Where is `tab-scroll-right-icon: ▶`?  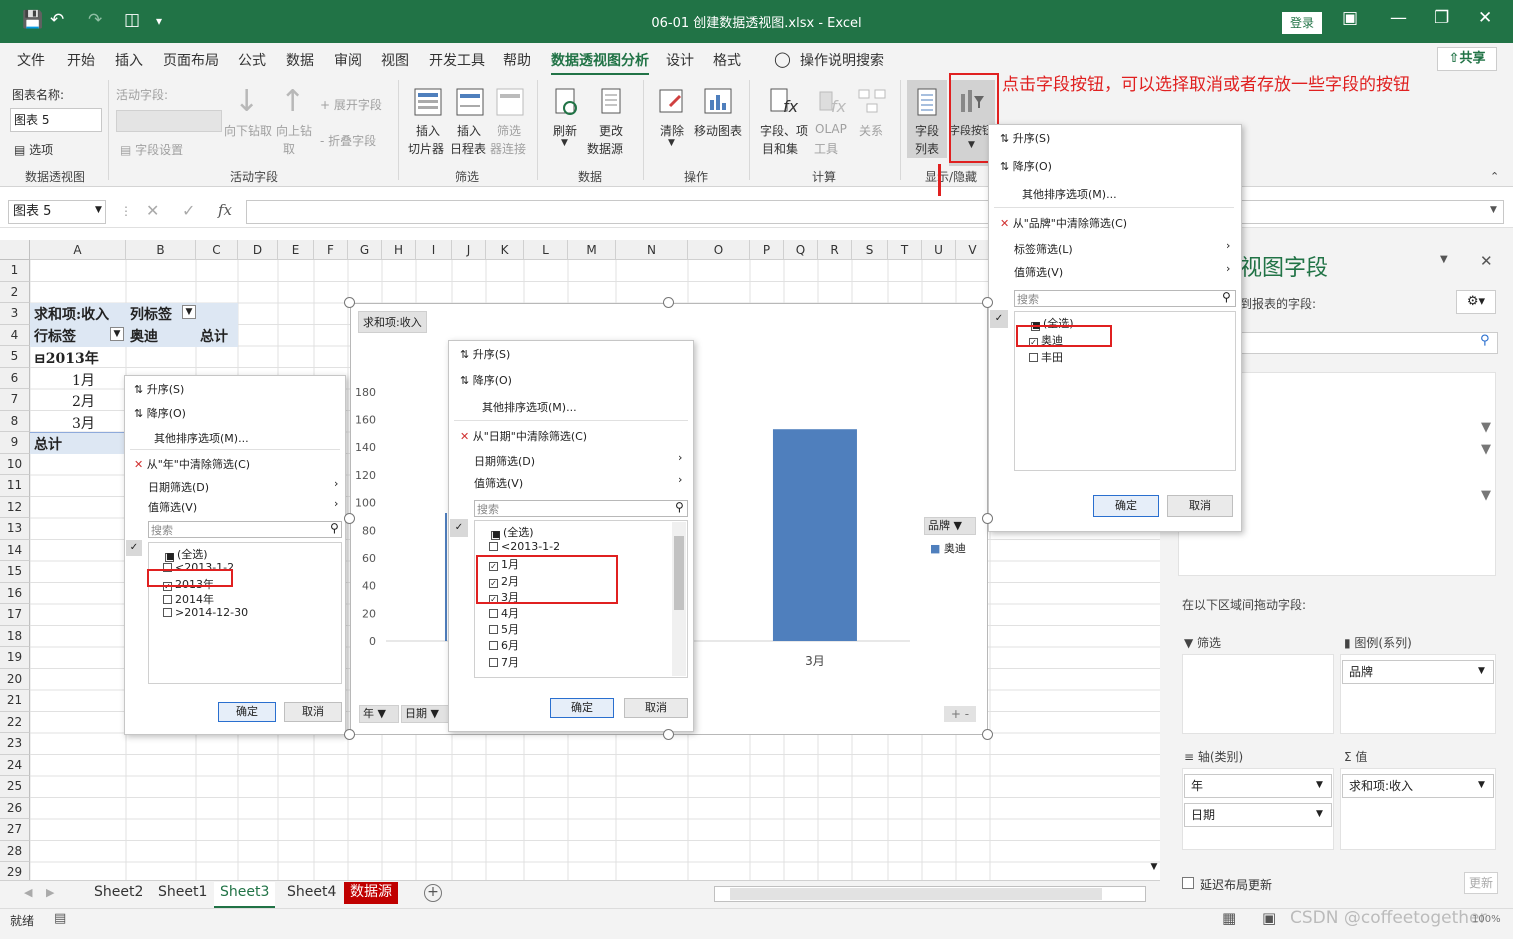
tab-scroll-right-icon: ▶ is located at coordinates (50, 892).